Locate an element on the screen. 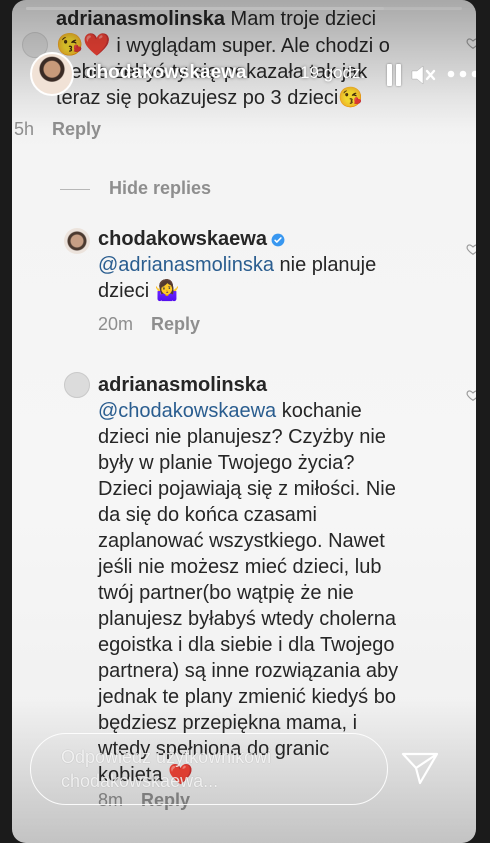 Image resolution: width=490 pixels, height=843 pixels. comment-text-line: jeśli nie możesz mieć dzieci, lub is located at coordinates (240, 567).